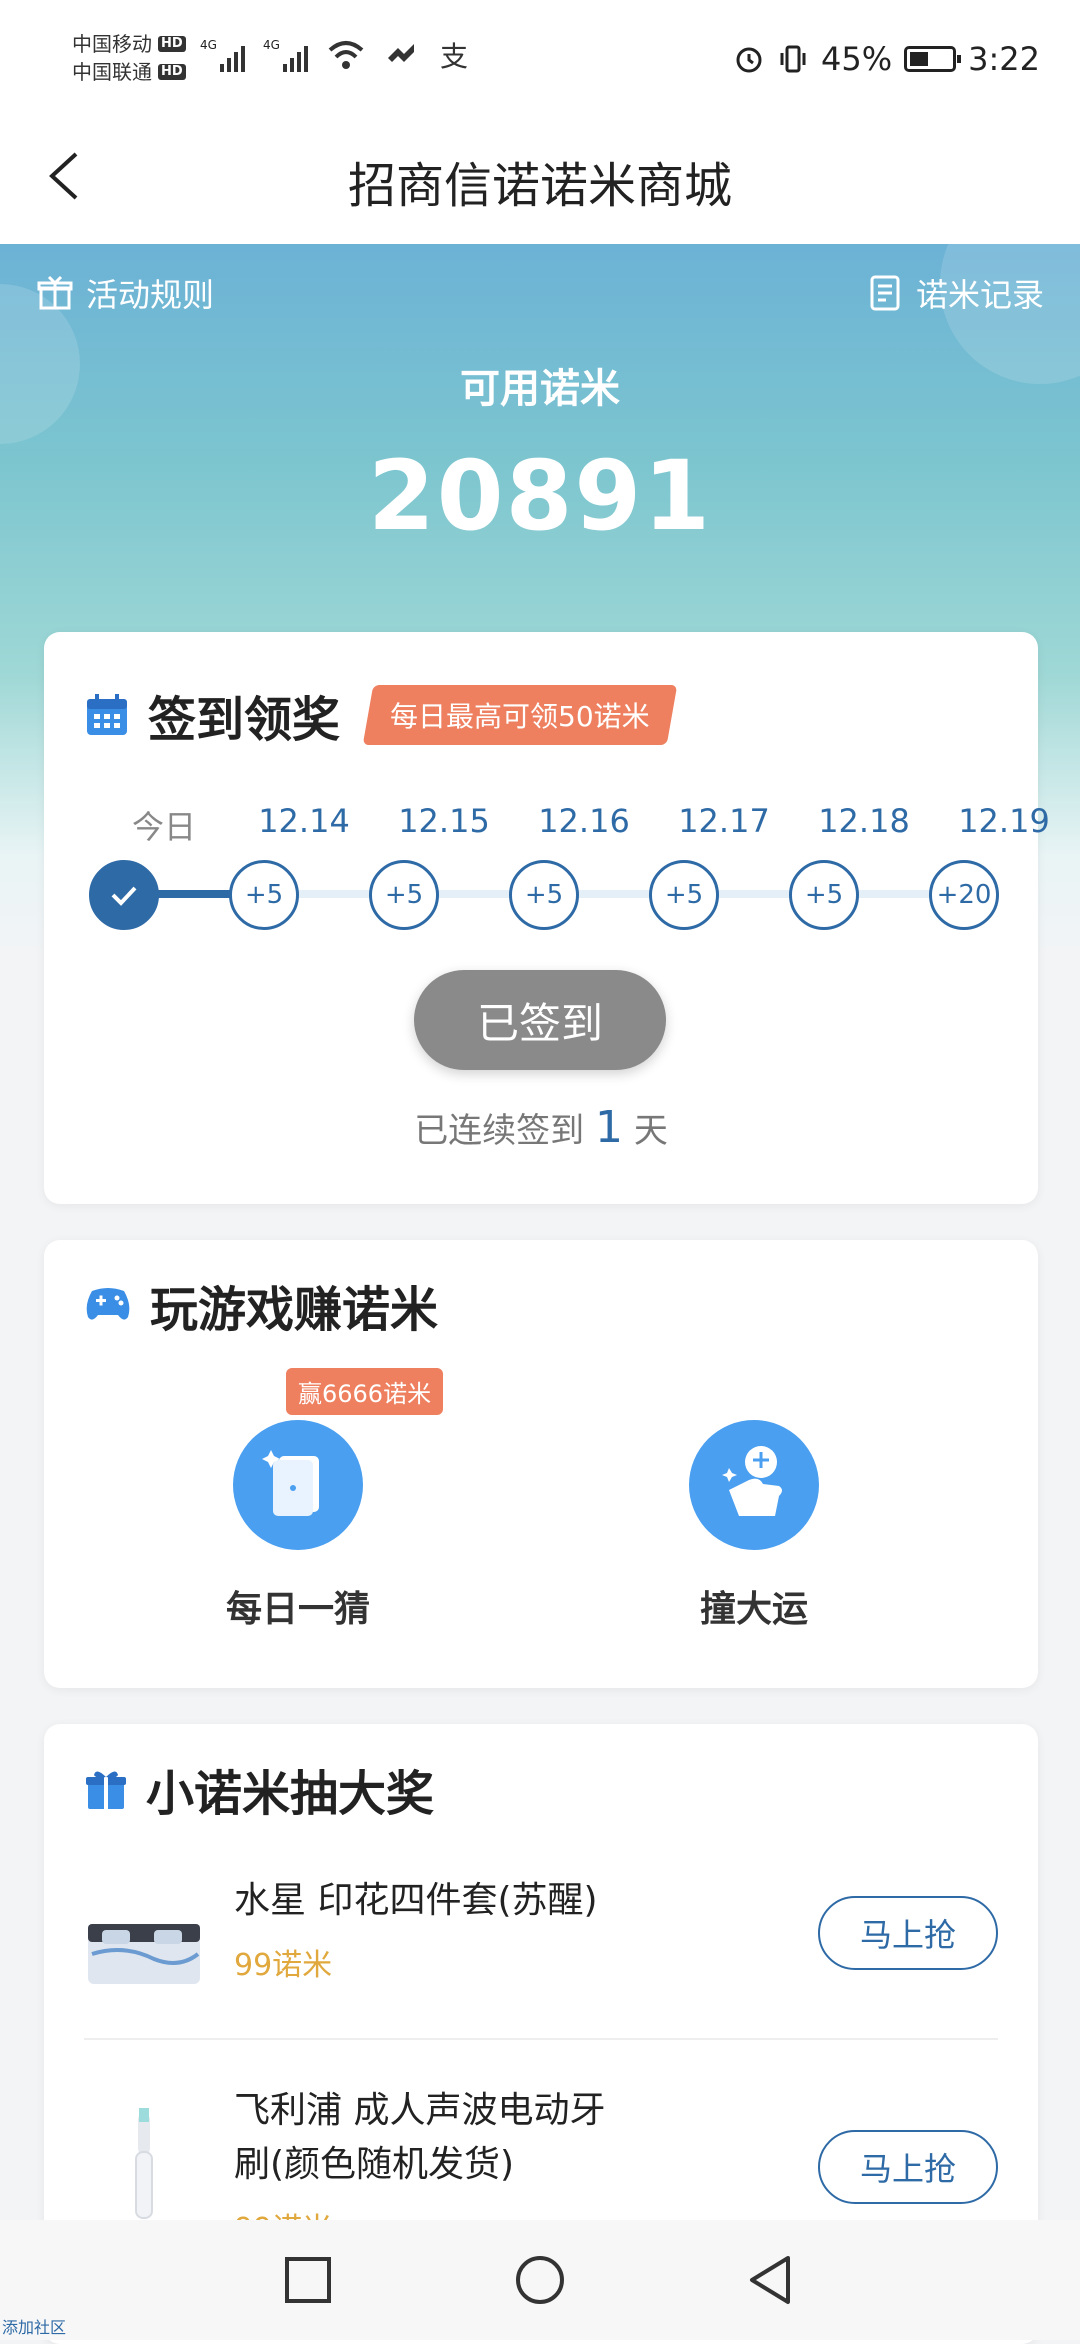 Image resolution: width=1080 pixels, height=2344 pixels. I want to click on streak-prefix: 已连续签到, so click(499, 1131).